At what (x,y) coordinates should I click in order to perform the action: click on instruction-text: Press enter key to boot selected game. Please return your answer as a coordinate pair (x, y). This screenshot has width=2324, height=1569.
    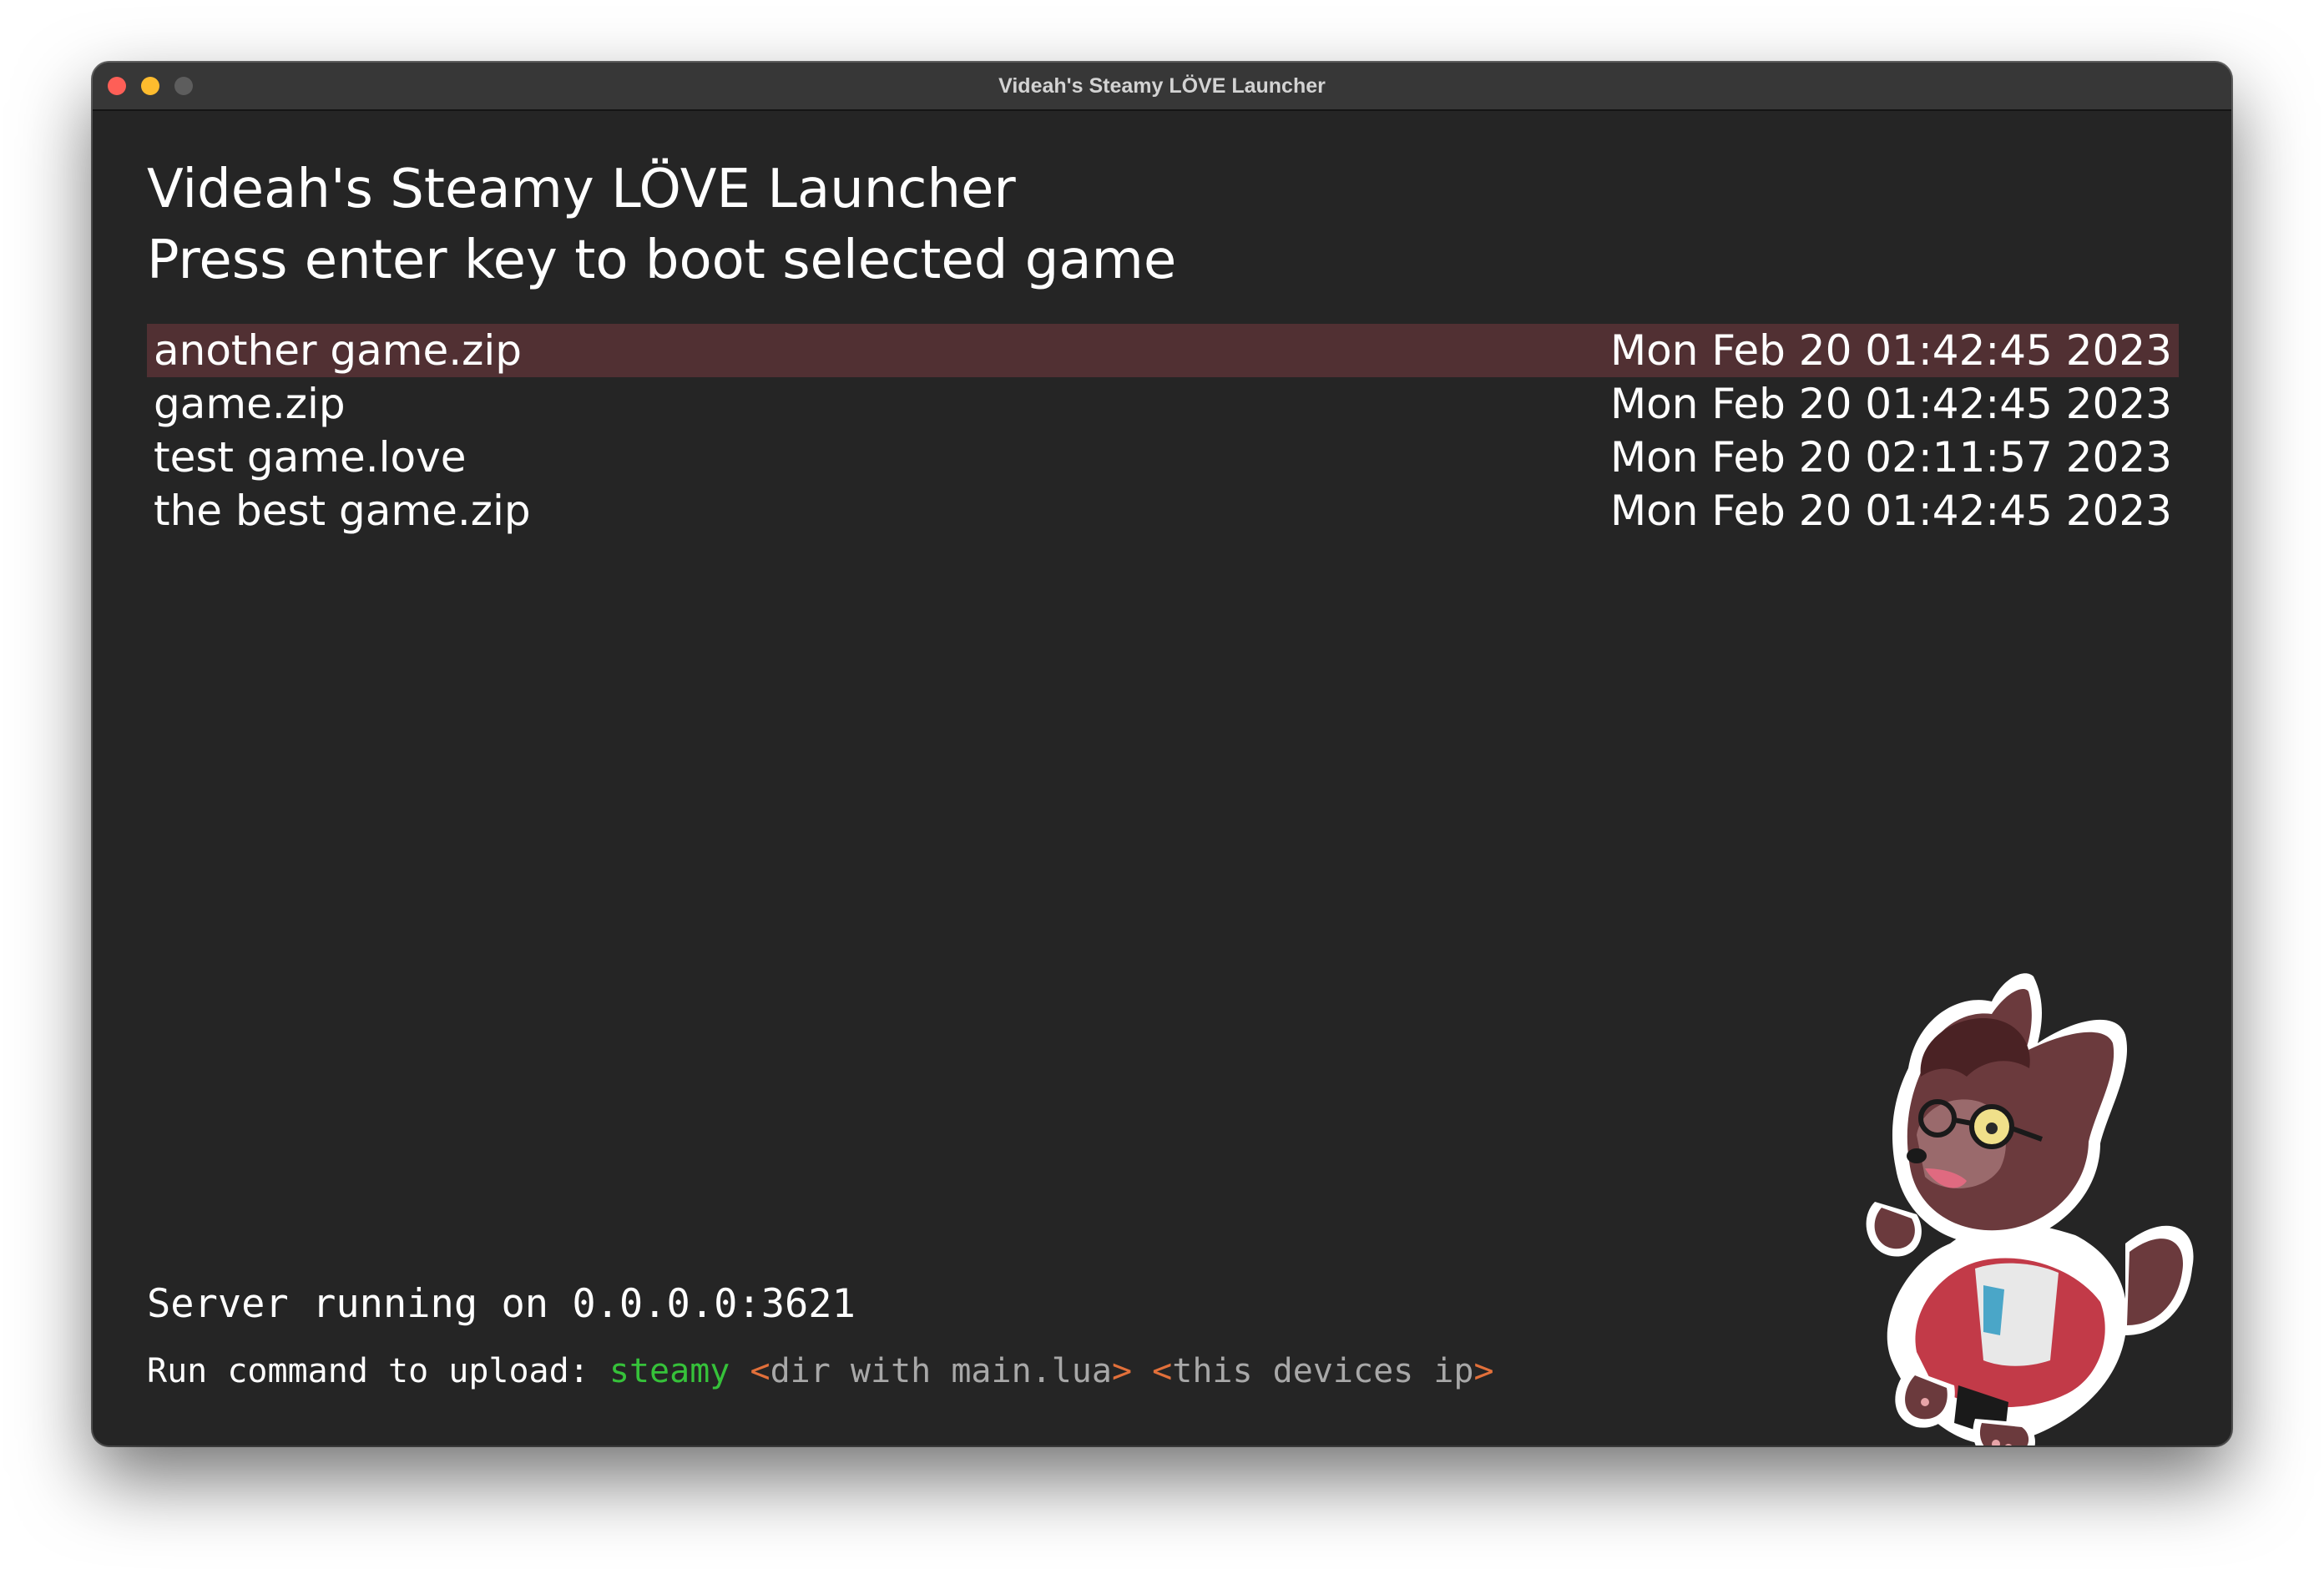
    Looking at the image, I should click on (662, 260).